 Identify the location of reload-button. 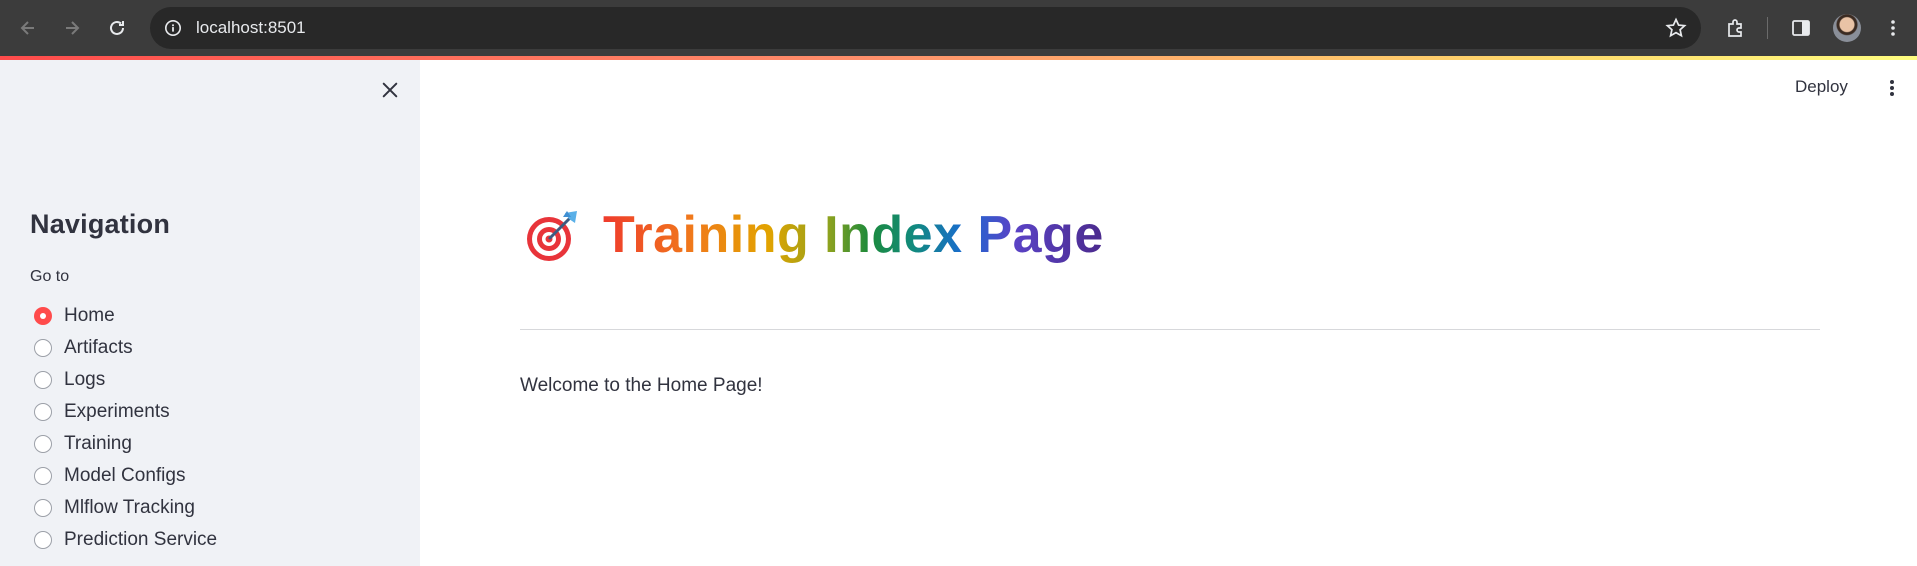
(117, 28).